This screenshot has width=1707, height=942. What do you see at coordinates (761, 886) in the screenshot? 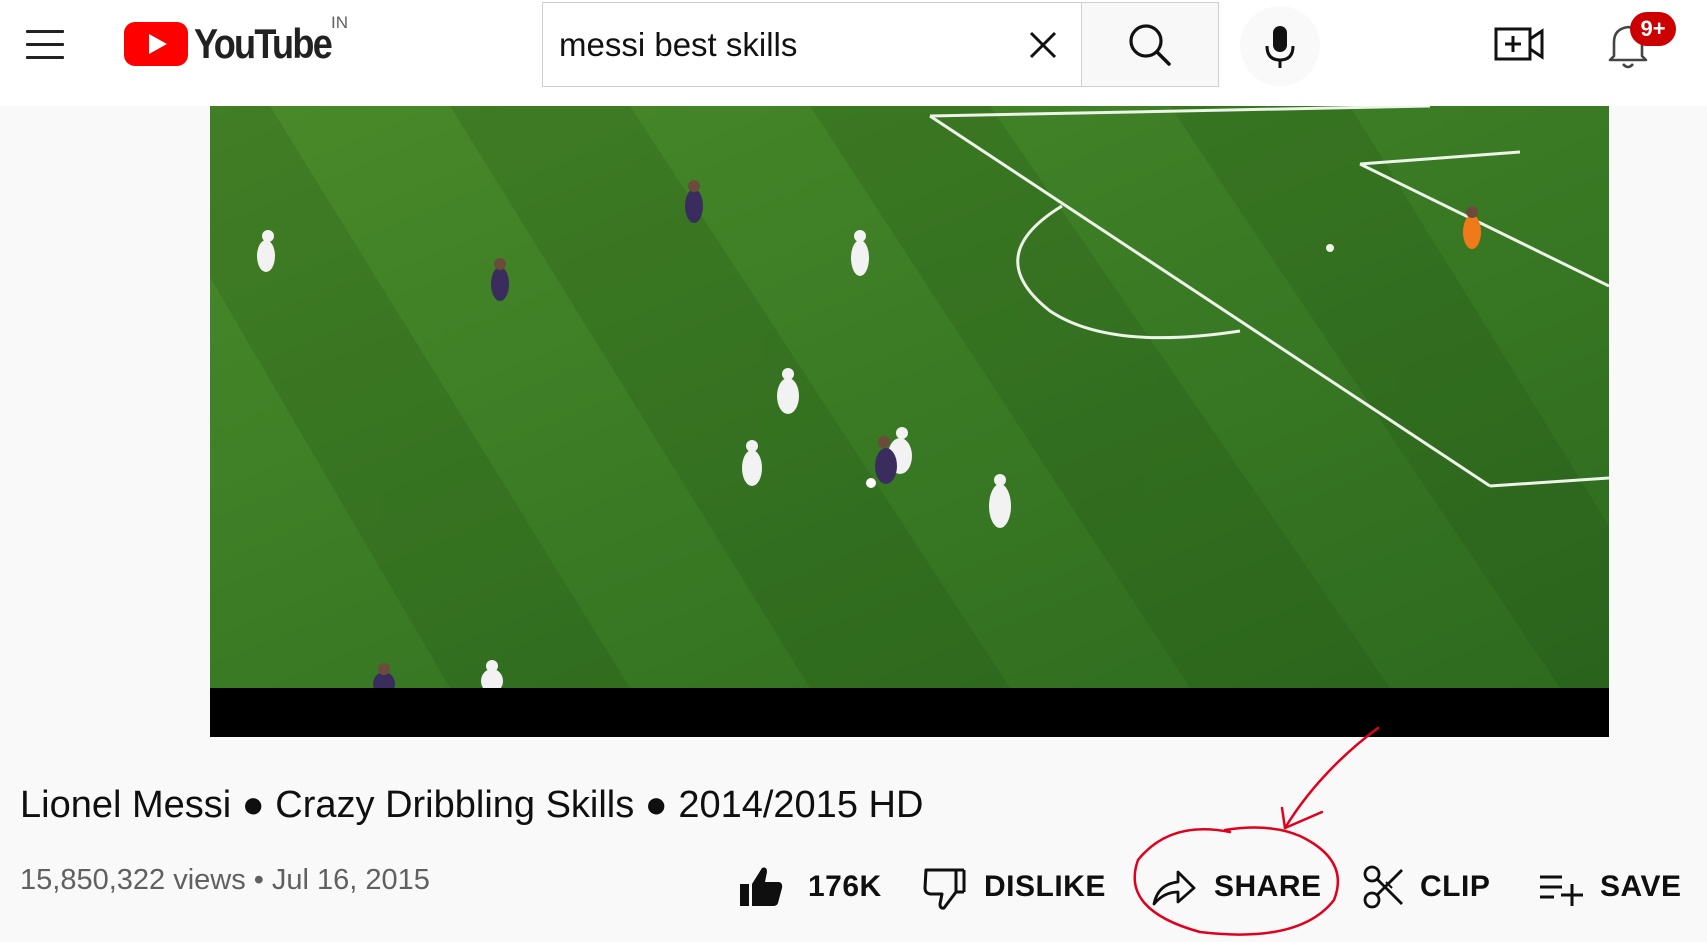
I see `like-icon` at bounding box center [761, 886].